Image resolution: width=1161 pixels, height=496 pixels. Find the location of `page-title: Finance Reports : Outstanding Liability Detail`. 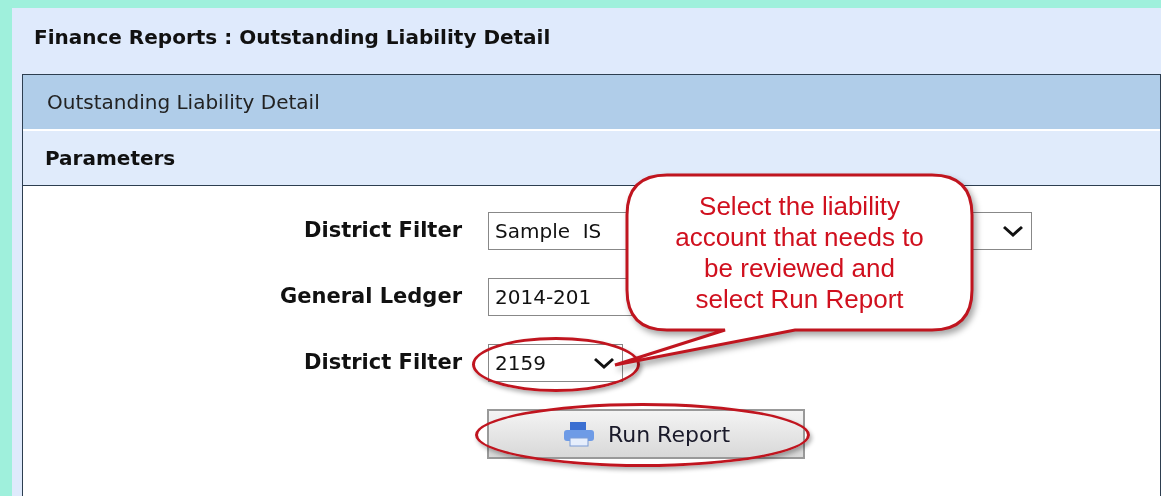

page-title: Finance Reports : Outstanding Liability Detail is located at coordinates (292, 37).